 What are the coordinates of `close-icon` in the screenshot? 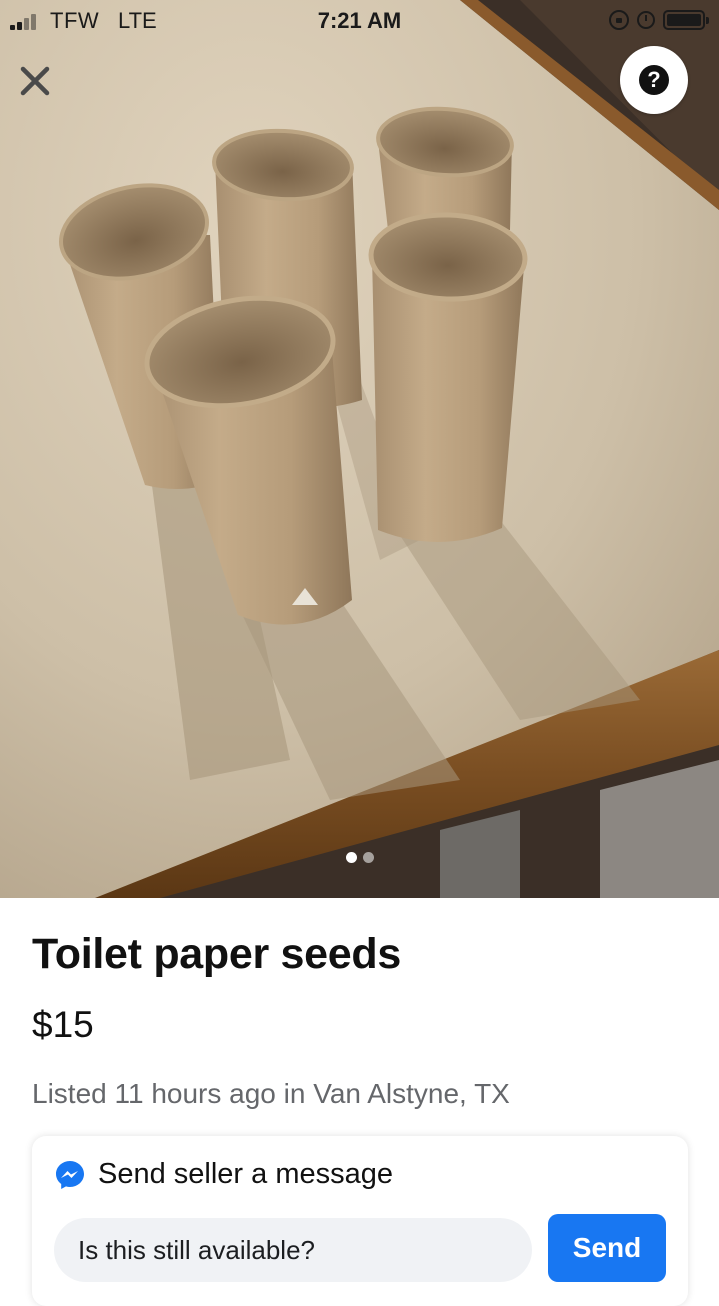 It's located at (35, 81).